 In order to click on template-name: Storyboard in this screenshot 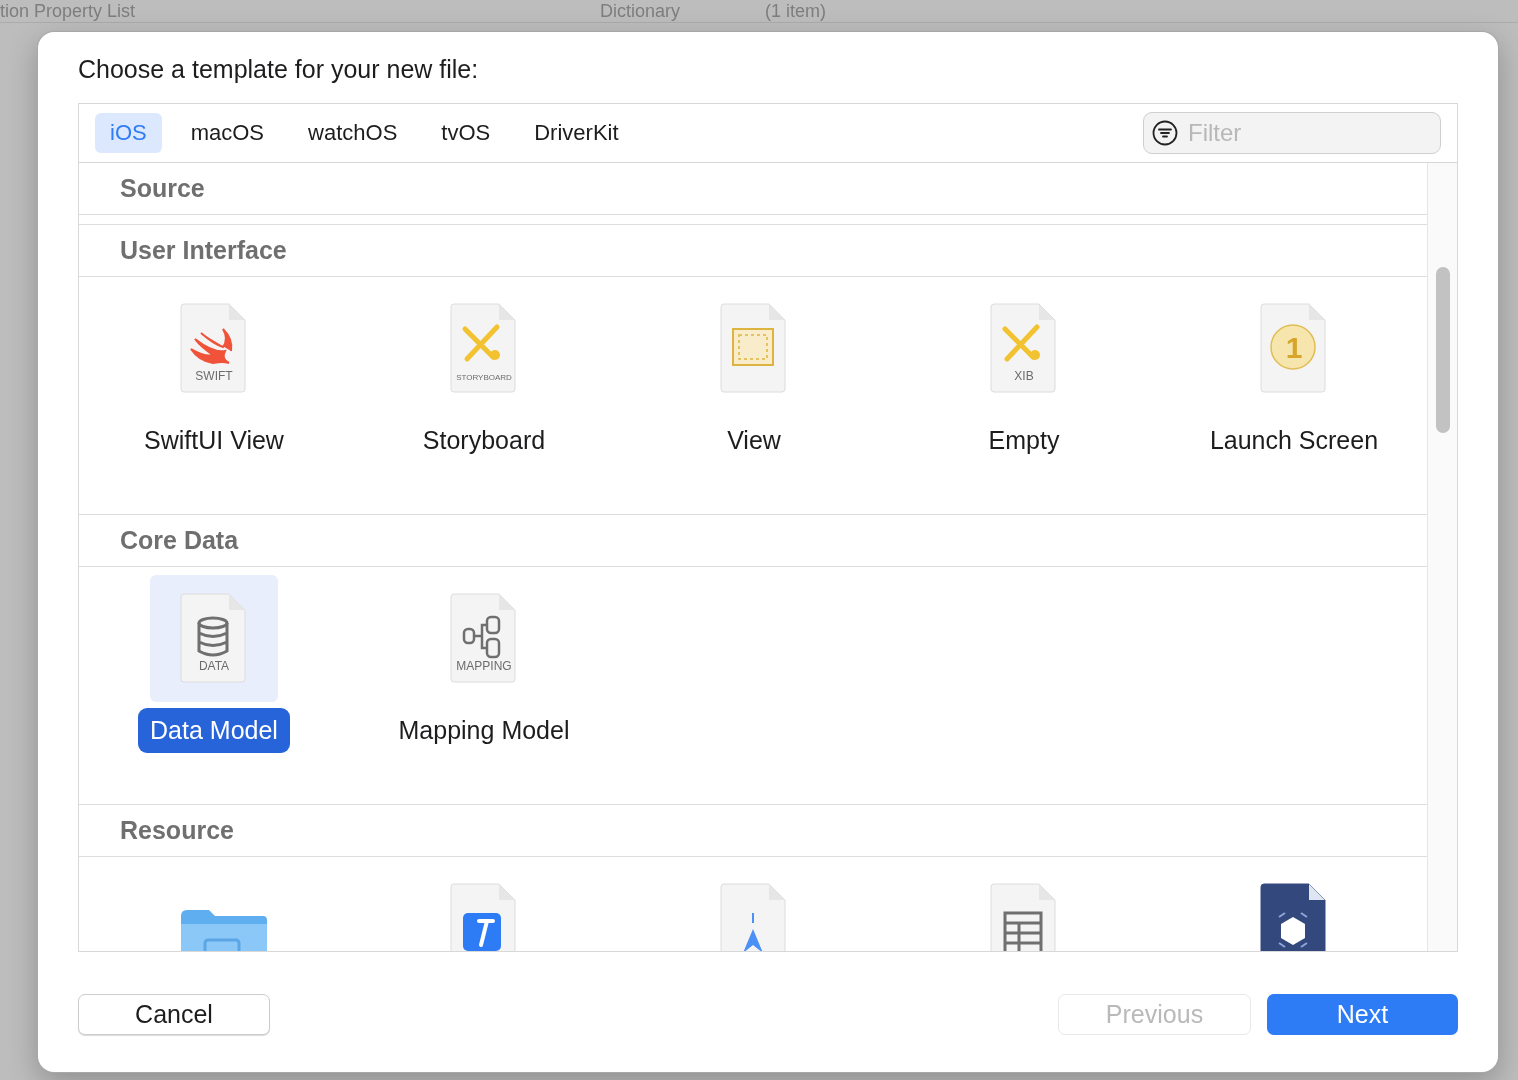, I will do `click(484, 440)`.